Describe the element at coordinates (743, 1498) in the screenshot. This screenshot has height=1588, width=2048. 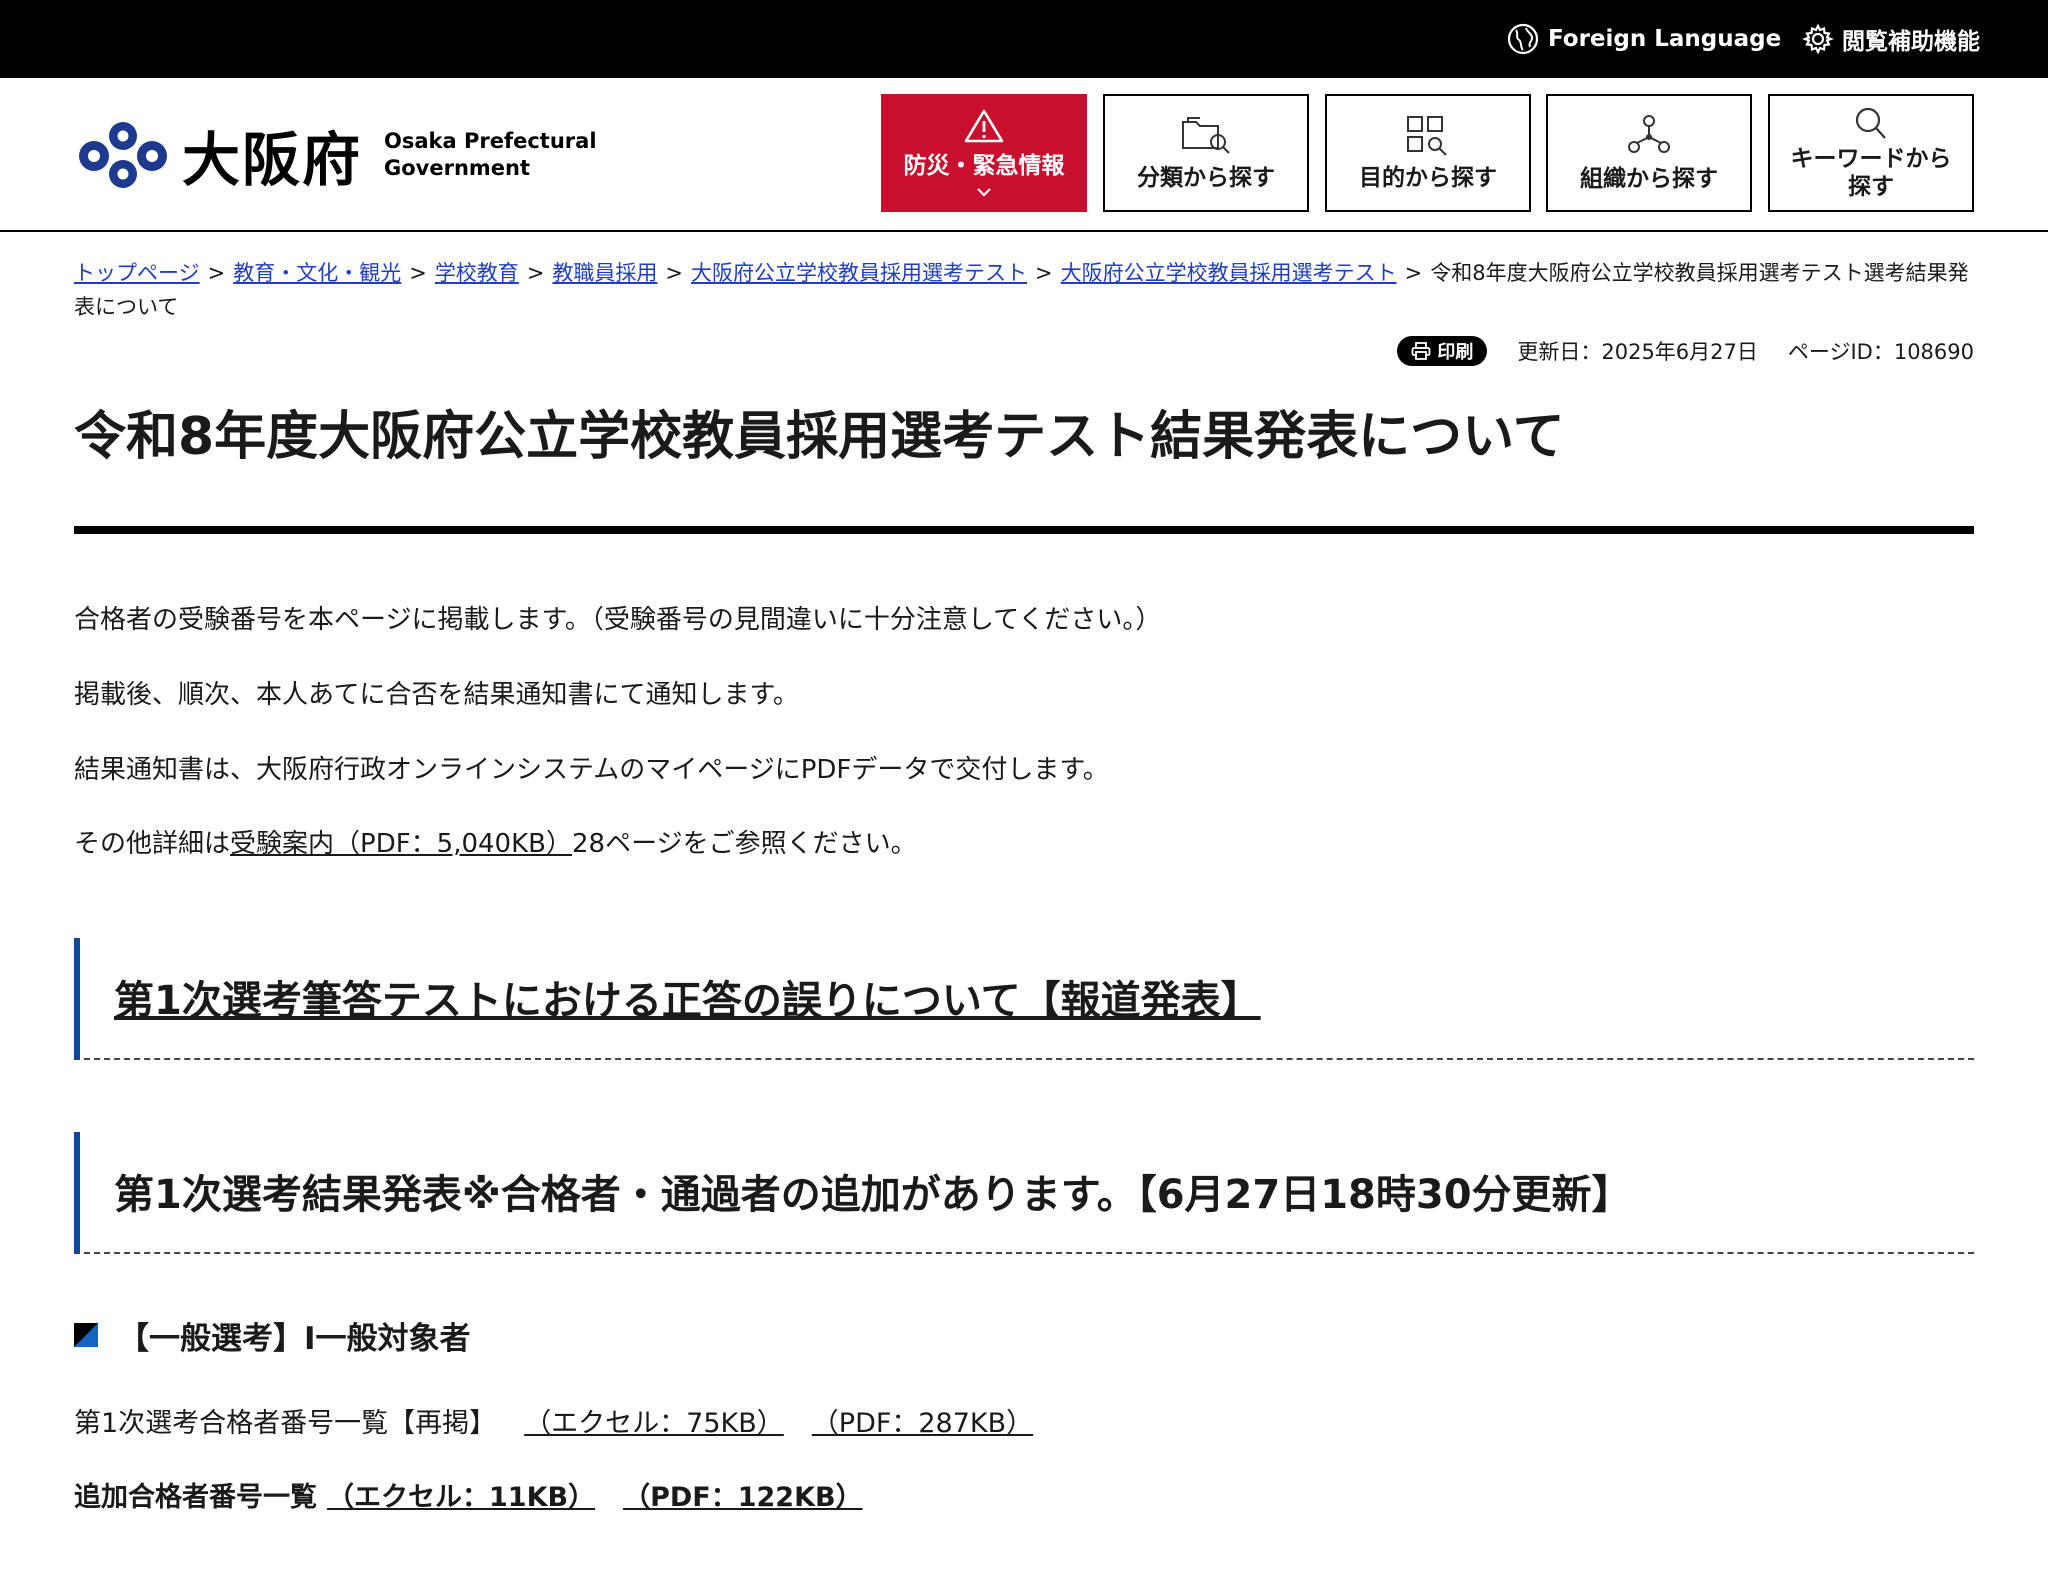
I see `additional-pdf-link: （PDF：122KB）` at that location.